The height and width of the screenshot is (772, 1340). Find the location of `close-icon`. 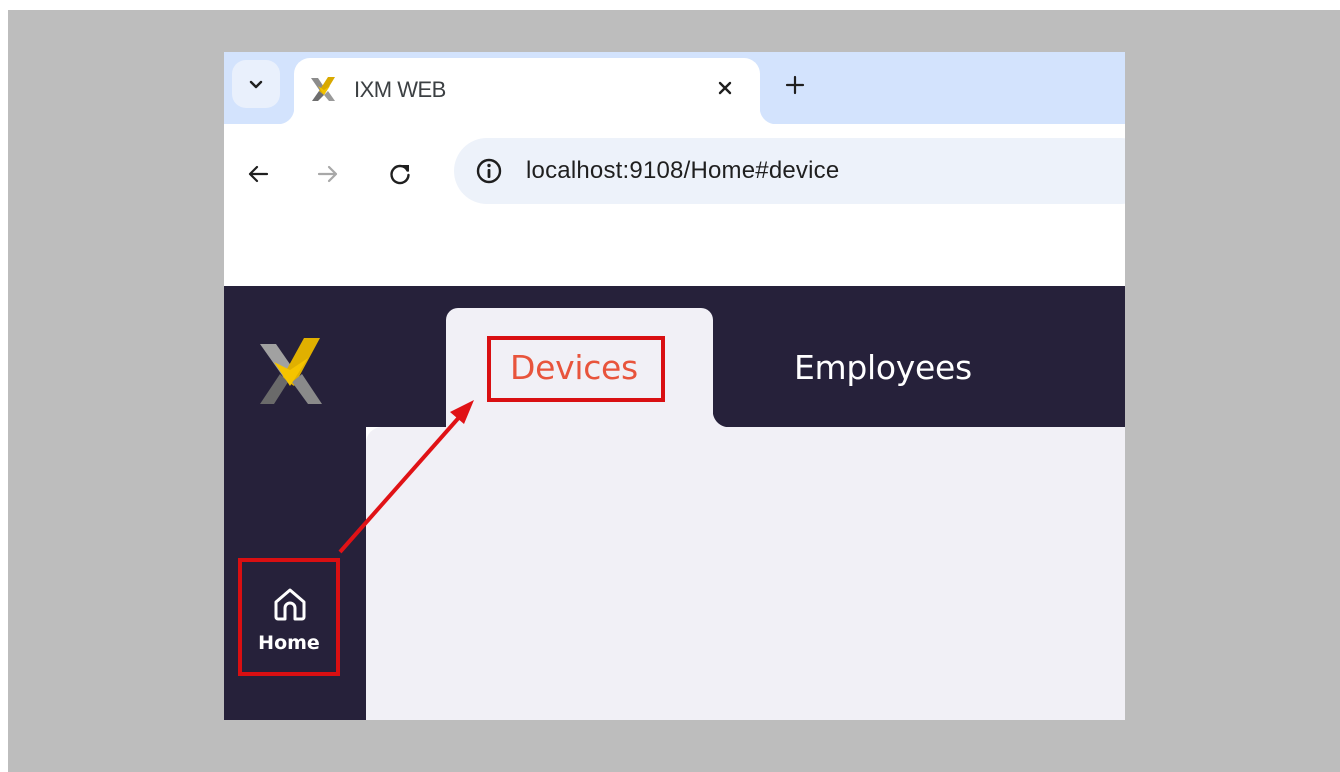

close-icon is located at coordinates (725, 88).